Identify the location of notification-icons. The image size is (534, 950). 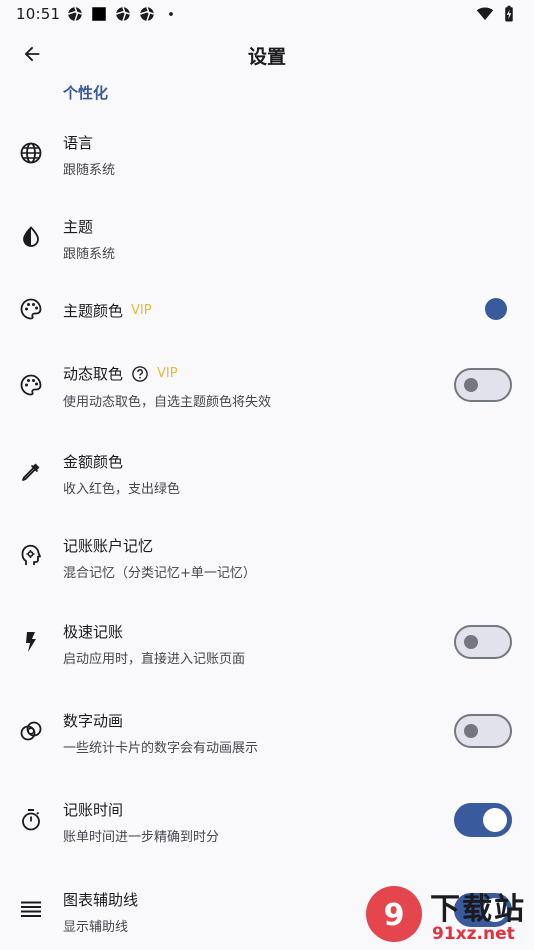
(123, 14).